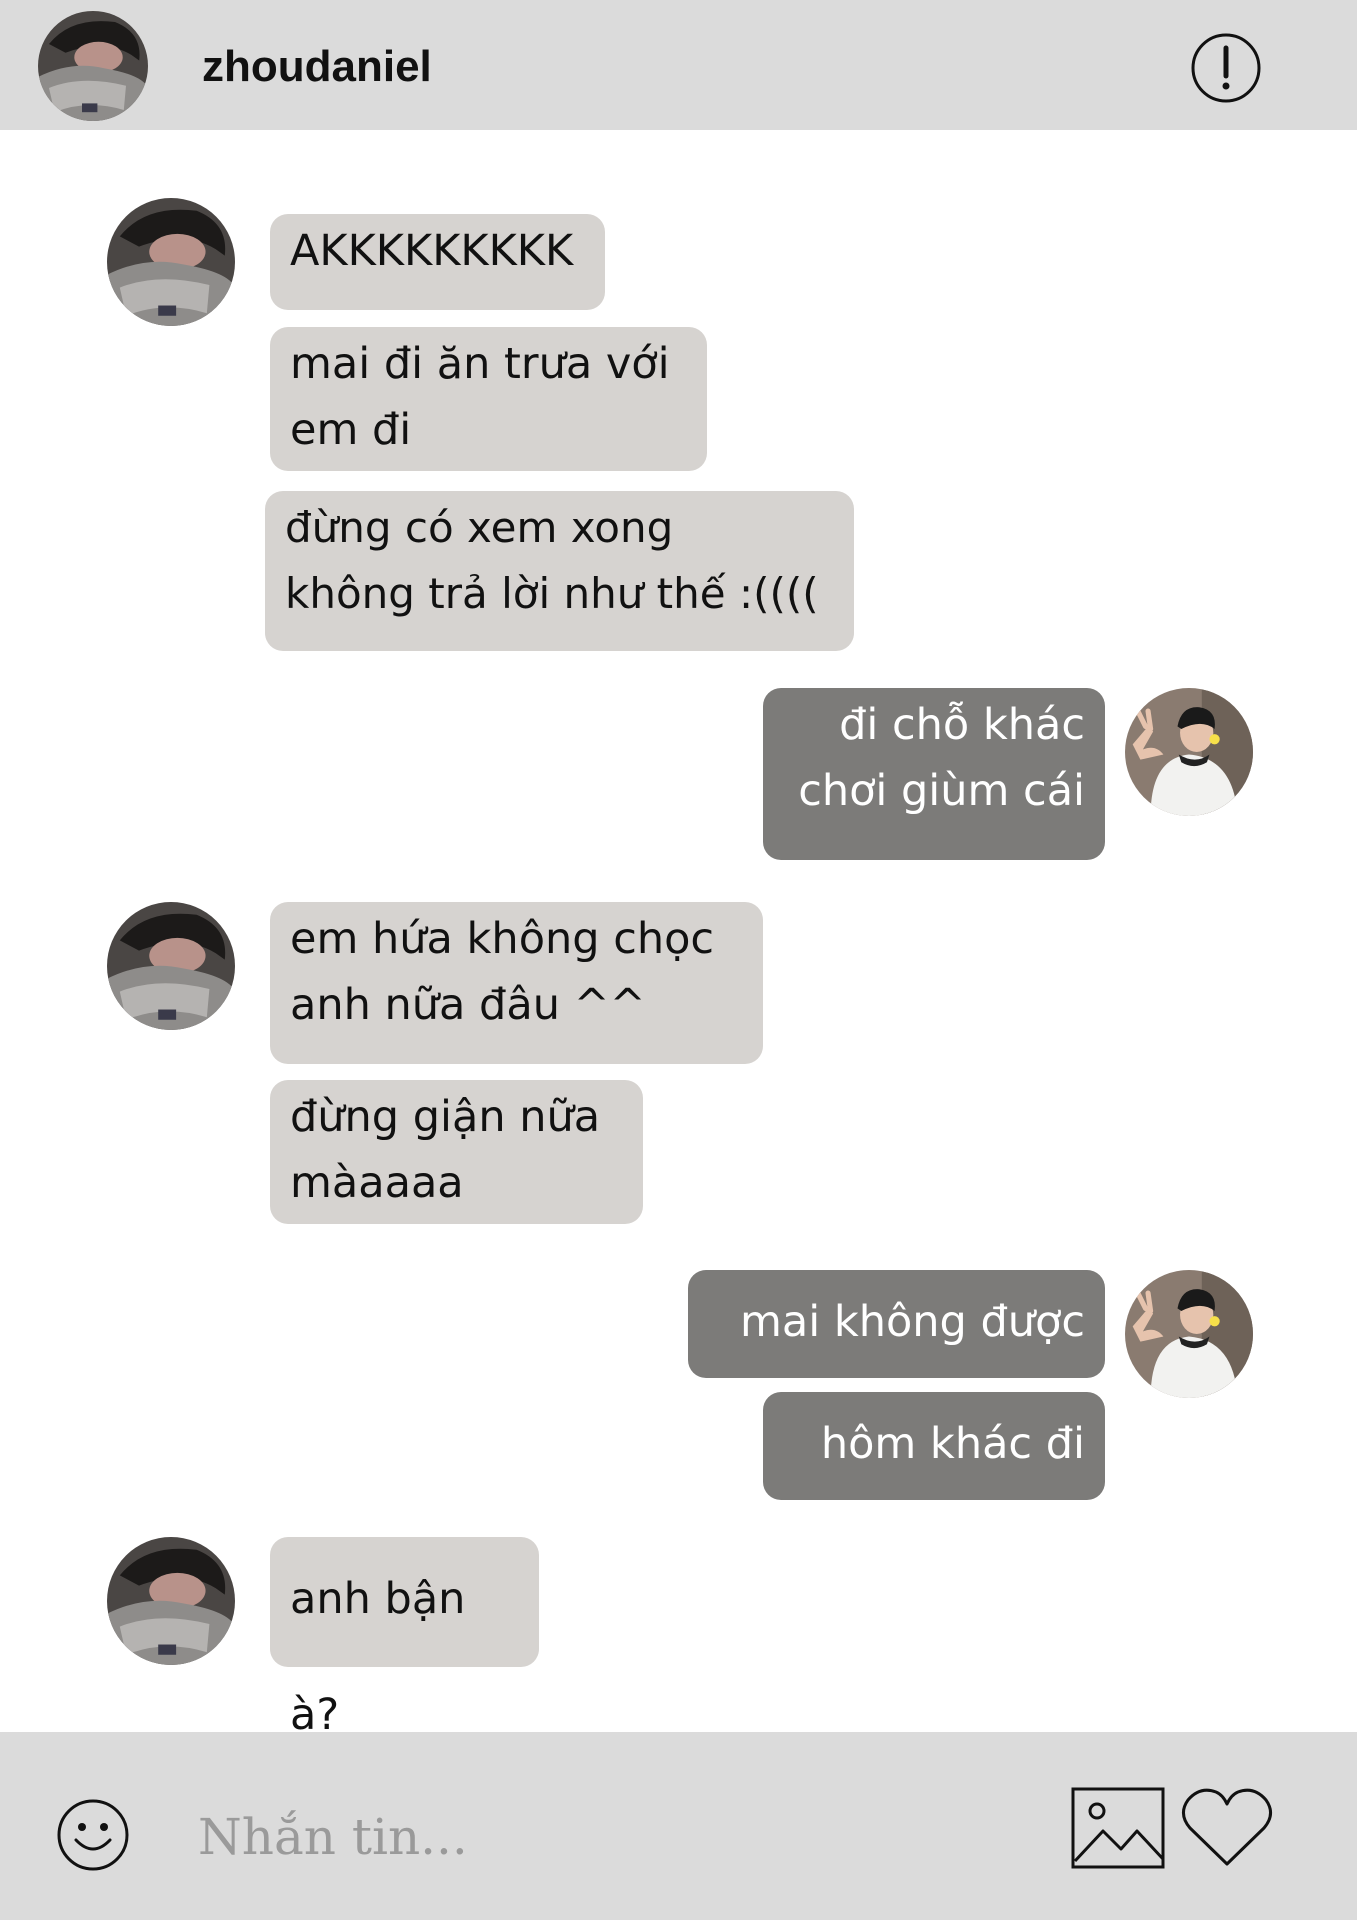 The width and height of the screenshot is (1357, 1920). I want to click on message-composer, so click(678, 1826).